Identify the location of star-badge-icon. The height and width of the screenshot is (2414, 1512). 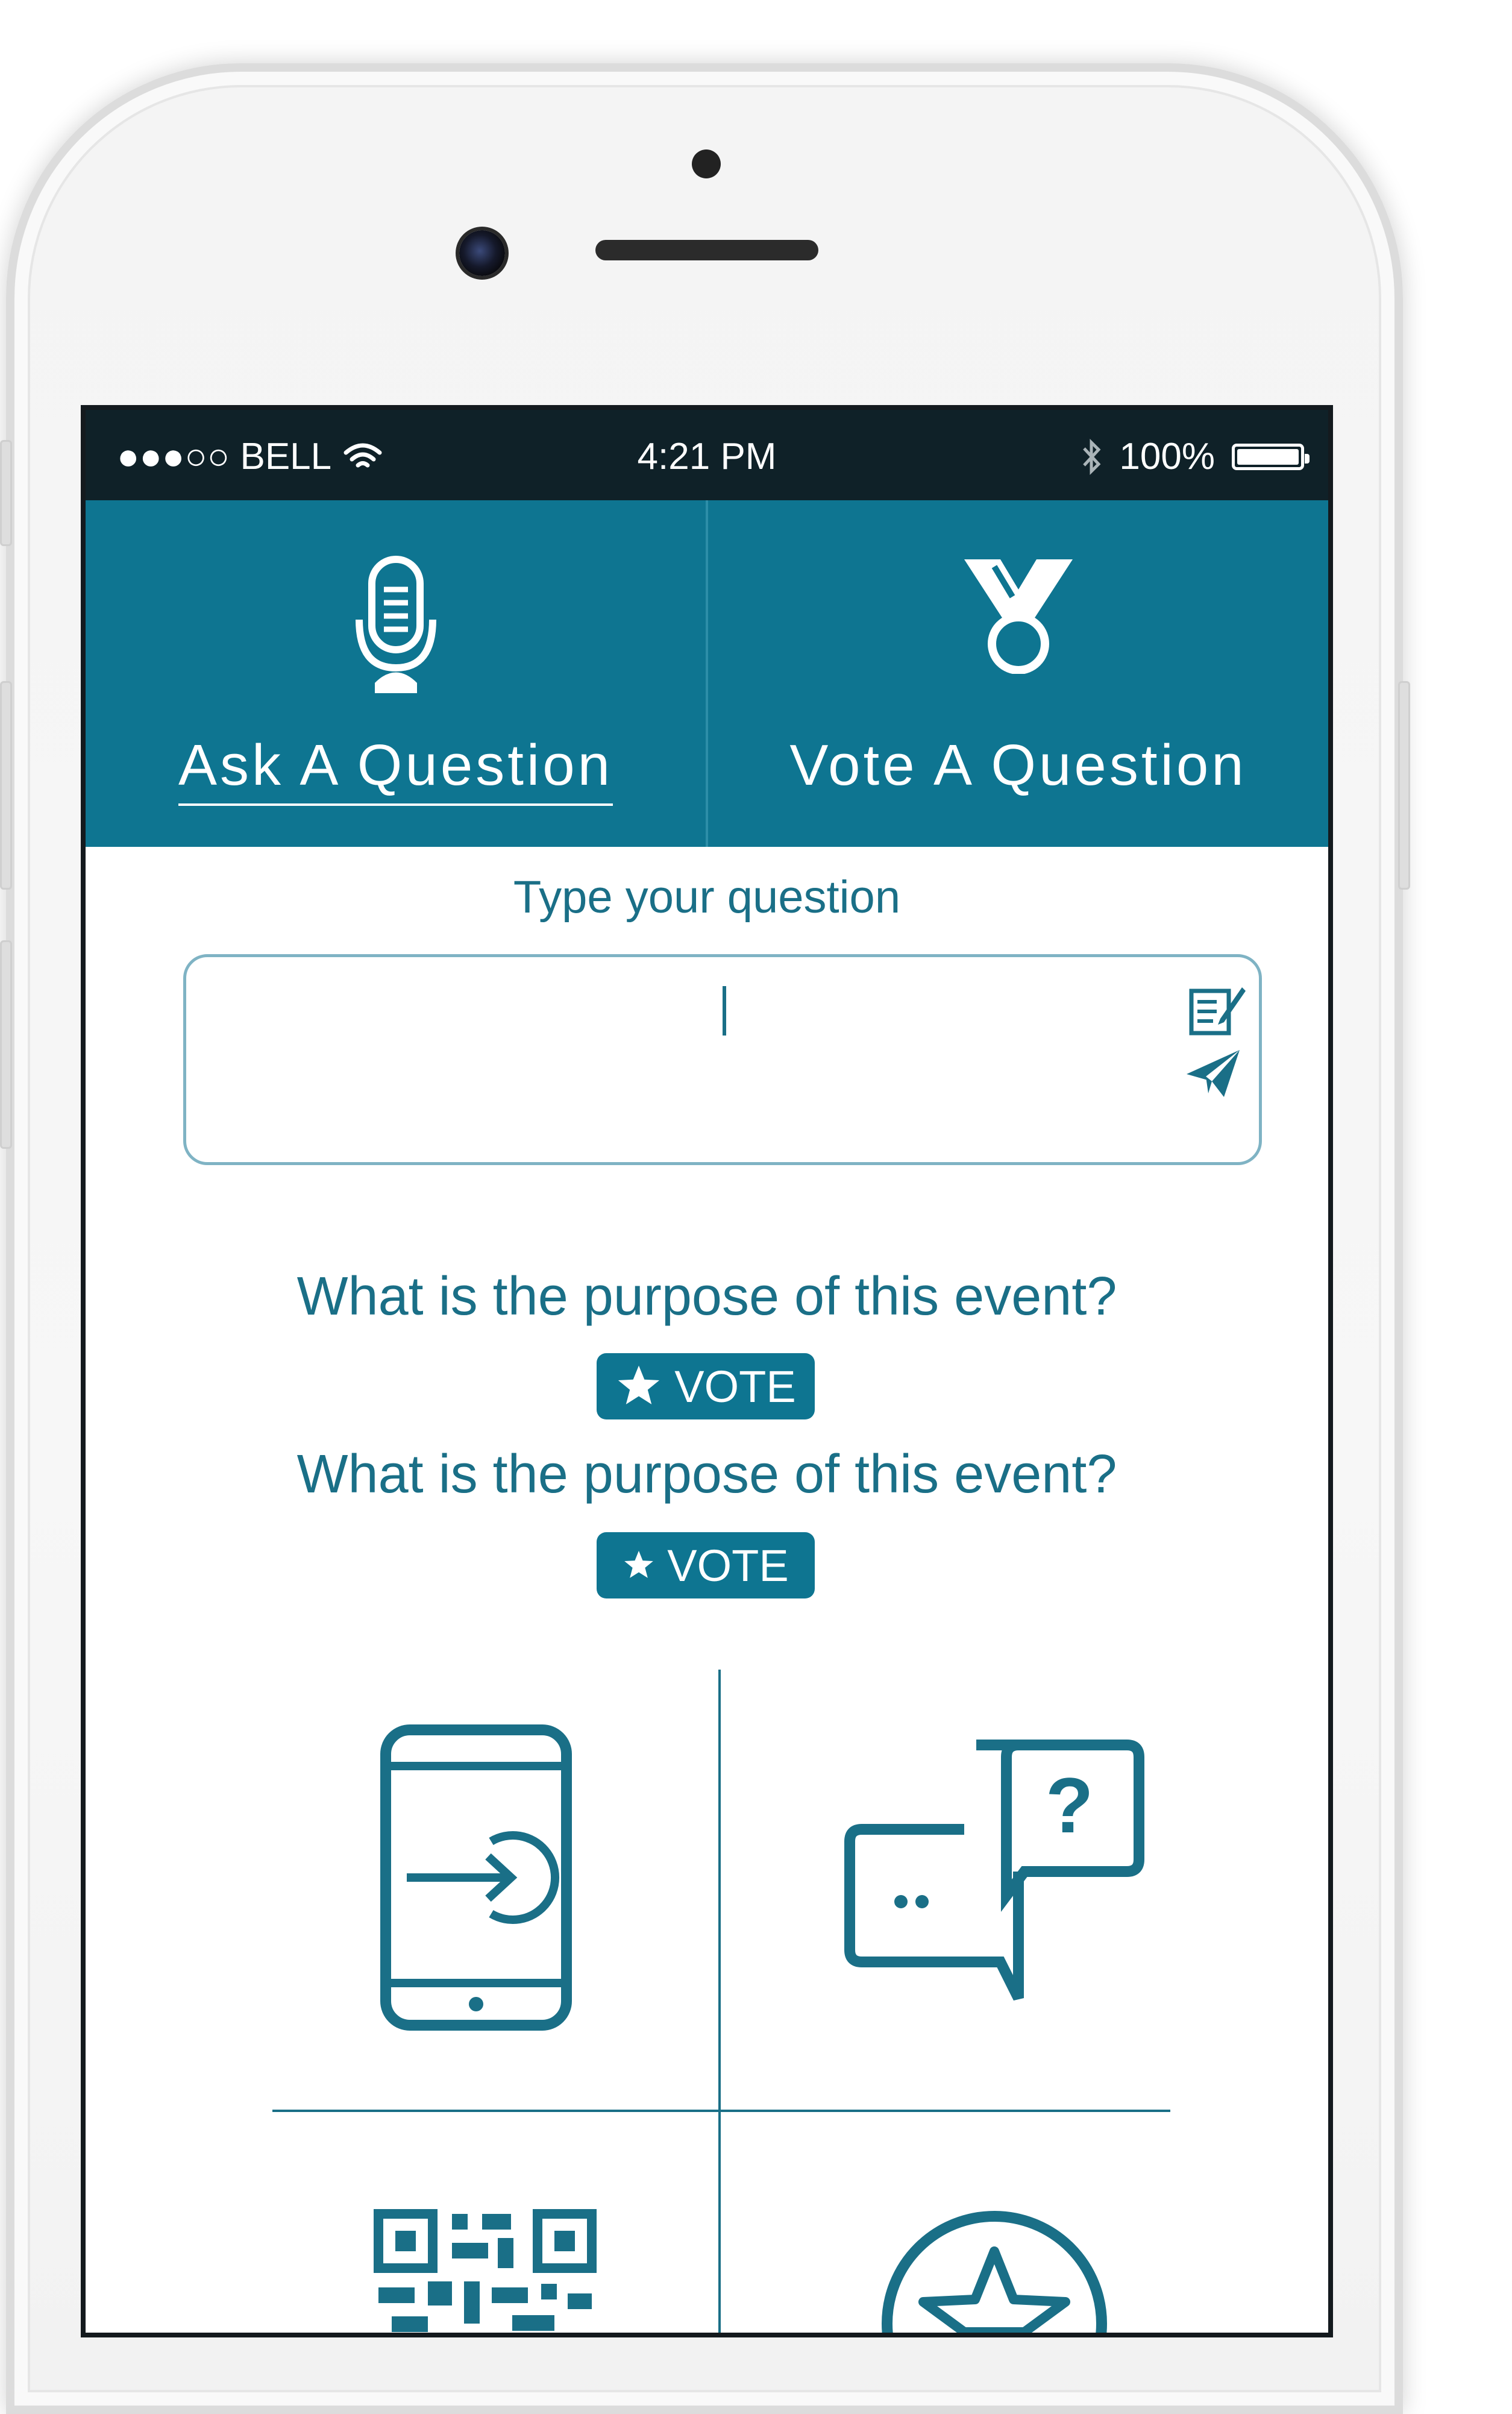
(994, 2268).